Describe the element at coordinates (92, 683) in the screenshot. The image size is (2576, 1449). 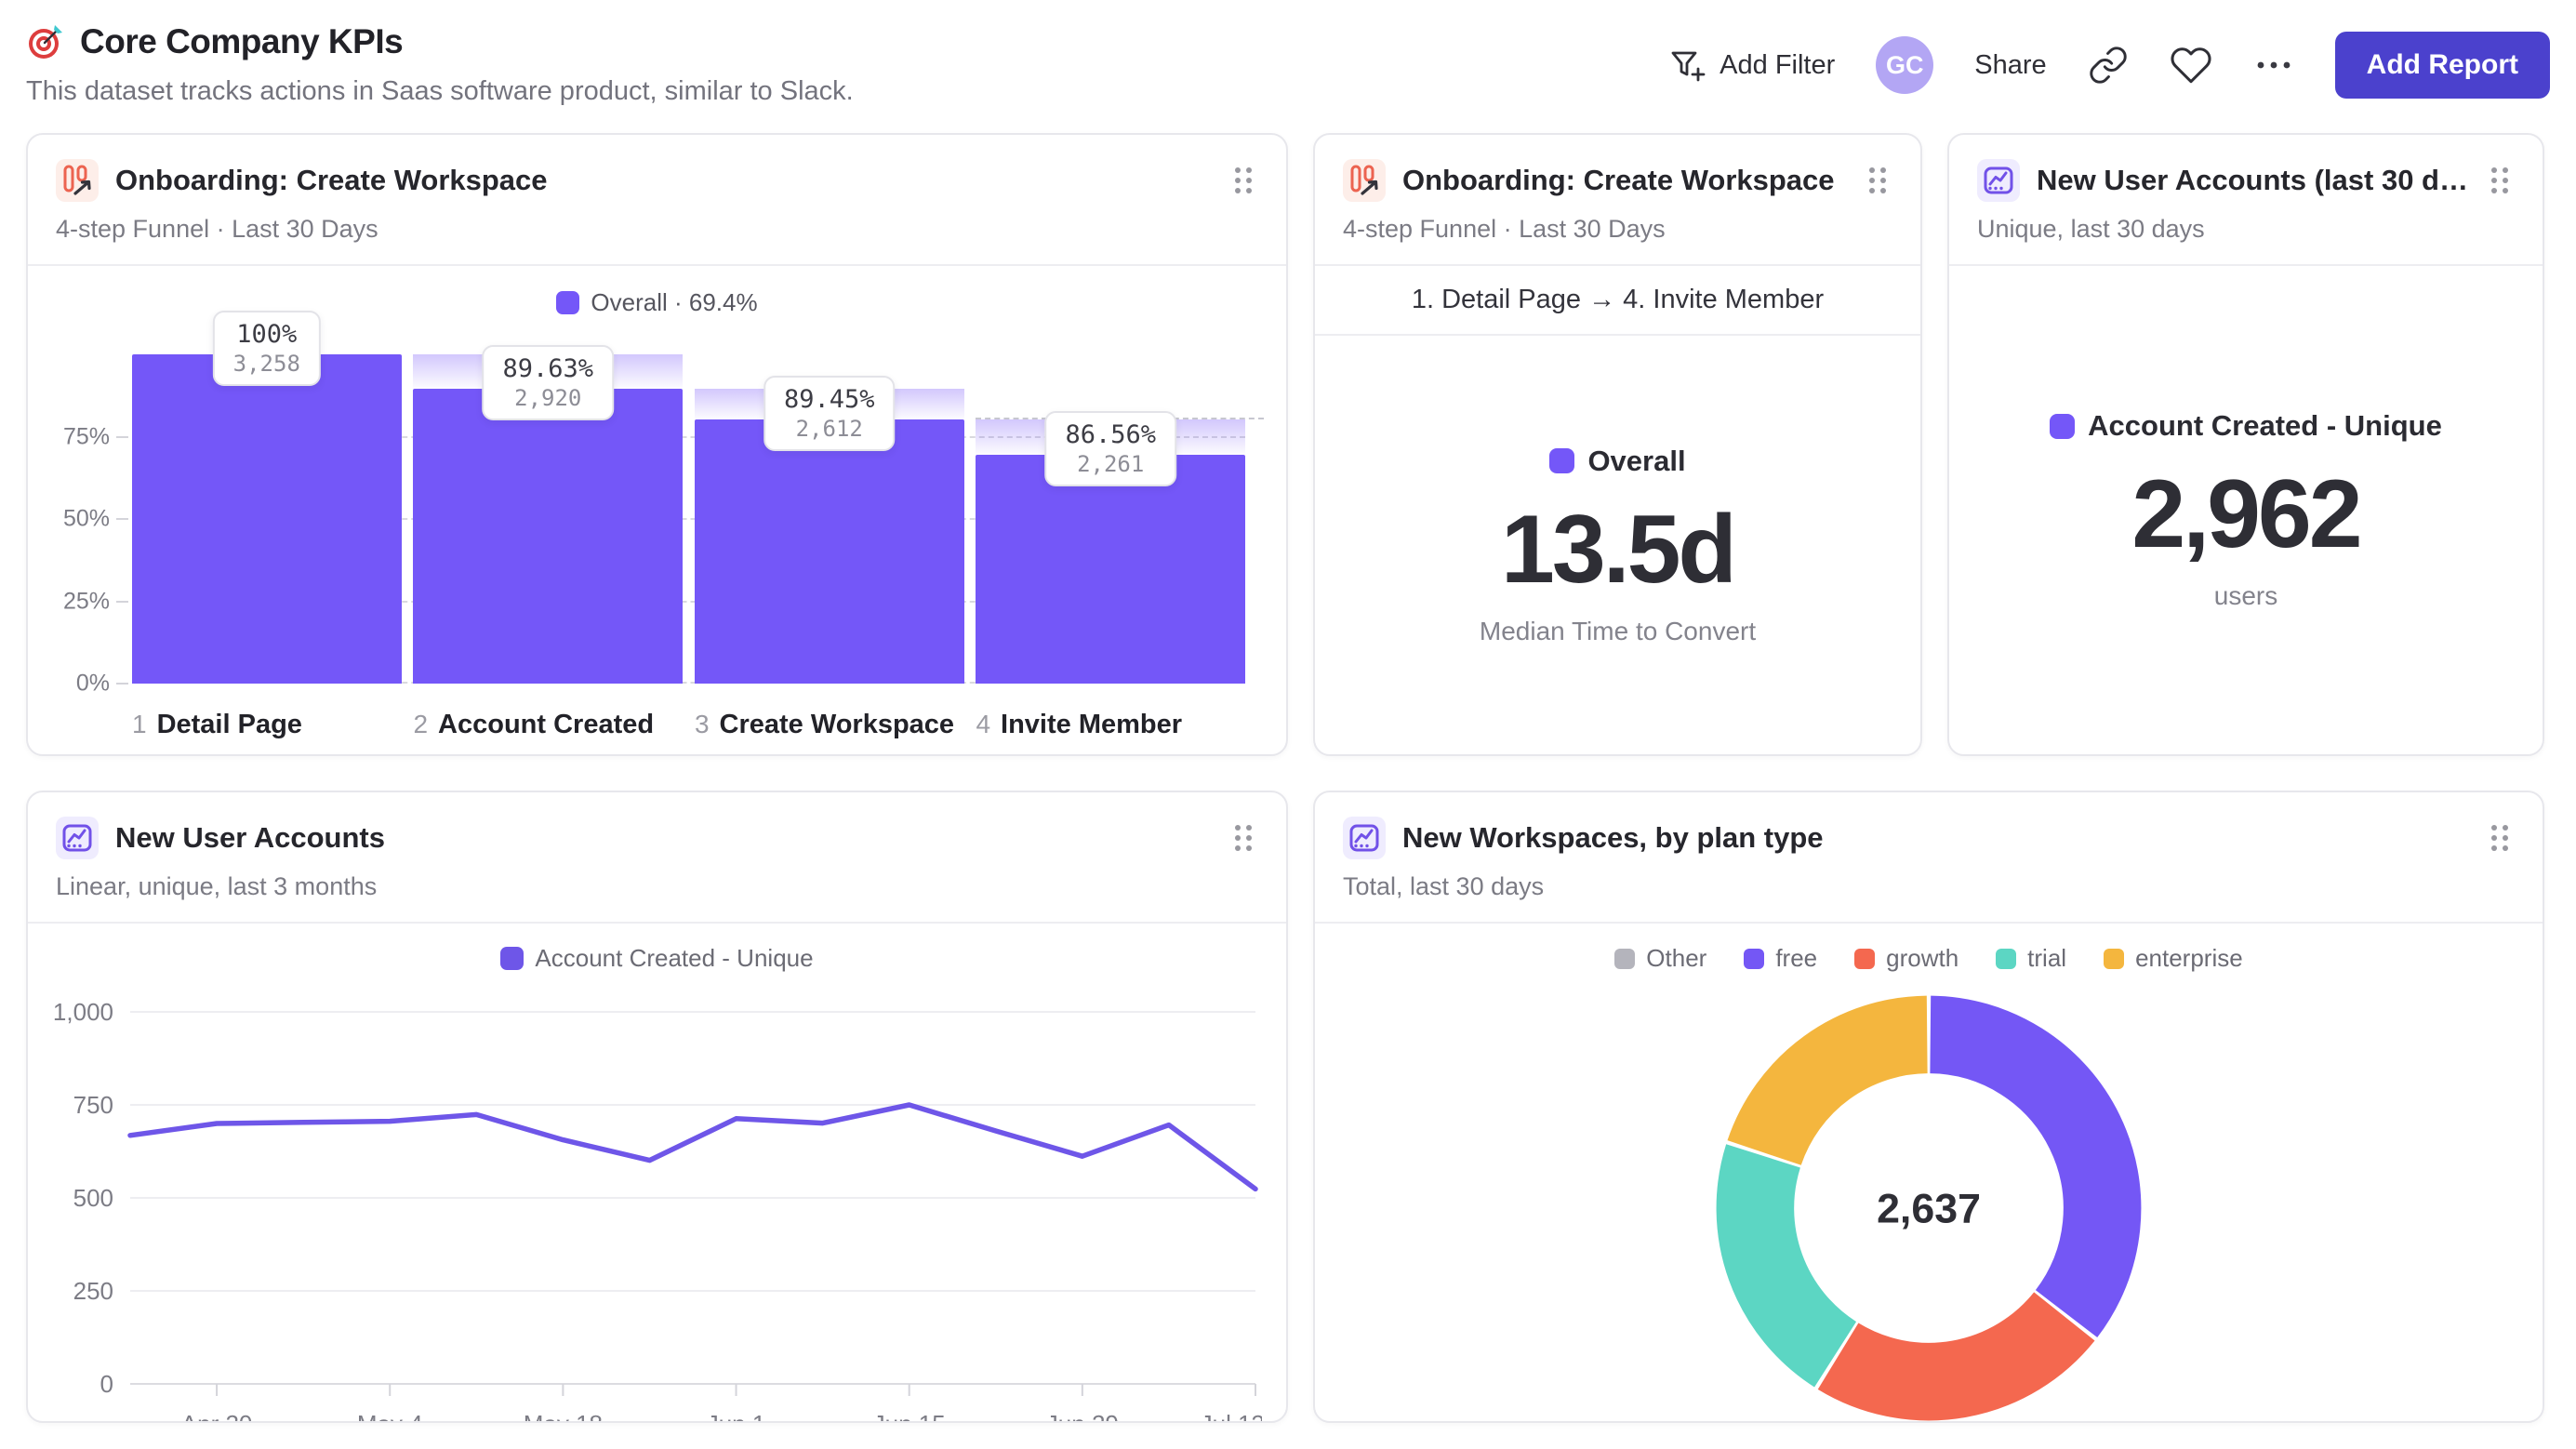
I see `funnel-y-tick-label: 0%` at that location.